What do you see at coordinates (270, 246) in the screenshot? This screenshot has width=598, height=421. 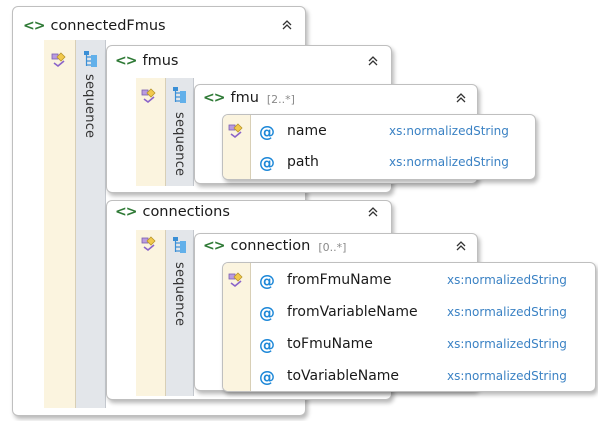 I see `element-name: connection` at bounding box center [270, 246].